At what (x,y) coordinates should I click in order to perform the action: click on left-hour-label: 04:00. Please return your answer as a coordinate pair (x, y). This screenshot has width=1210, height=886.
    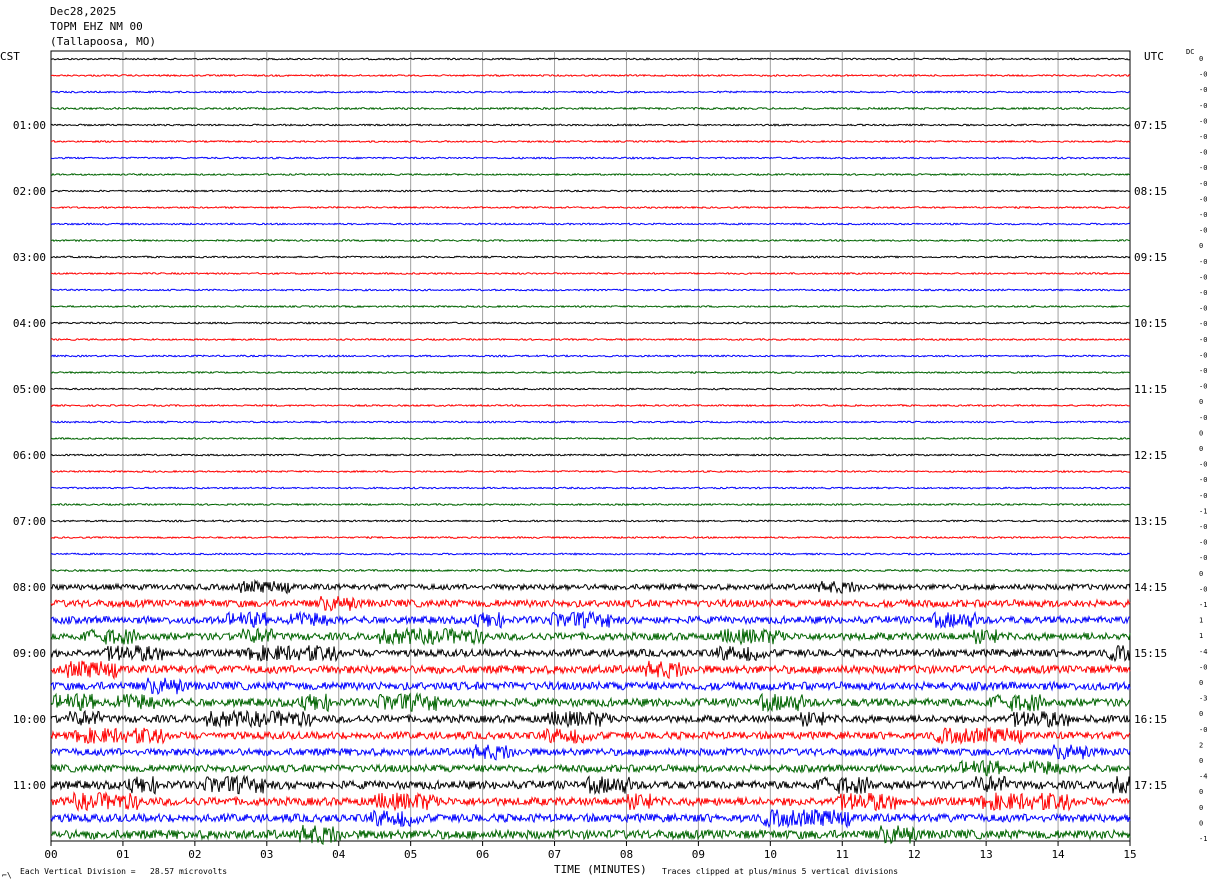
    Looking at the image, I should click on (29, 323).